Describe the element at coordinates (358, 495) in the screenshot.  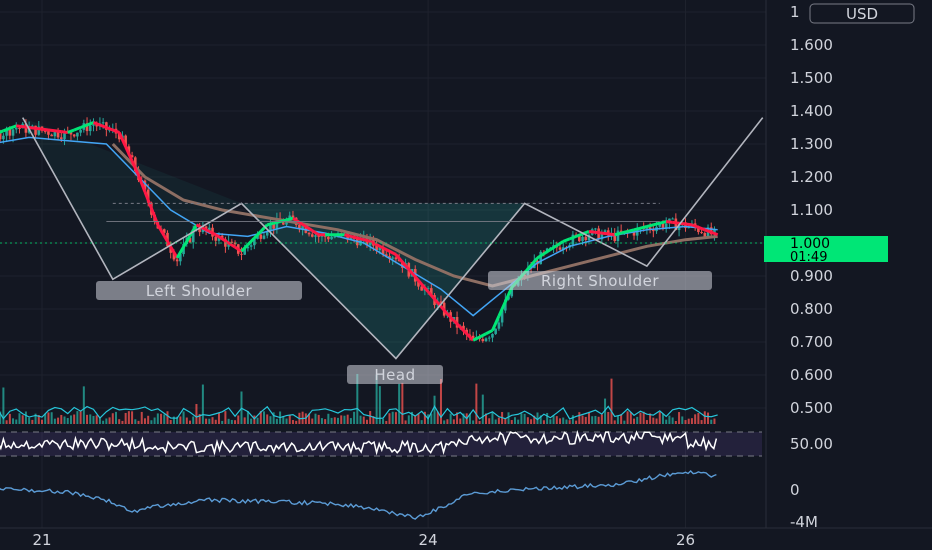
I see `volume-indicator-line` at that location.